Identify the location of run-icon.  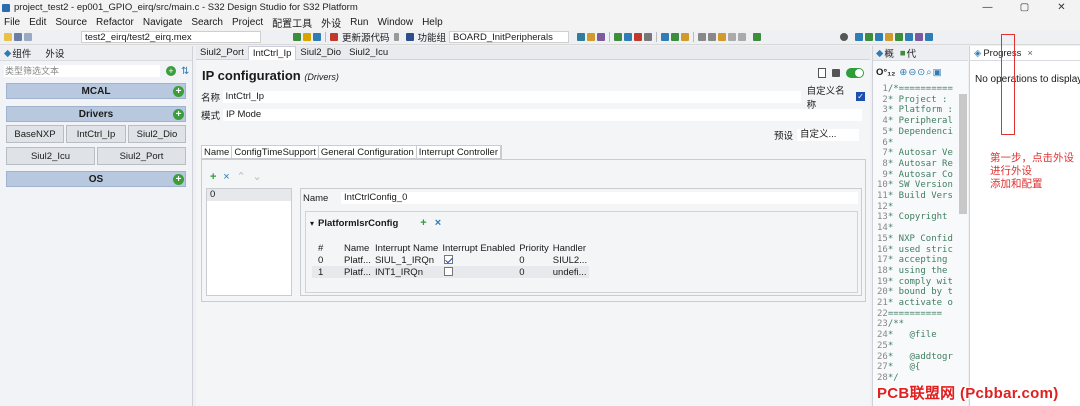
(675, 37).